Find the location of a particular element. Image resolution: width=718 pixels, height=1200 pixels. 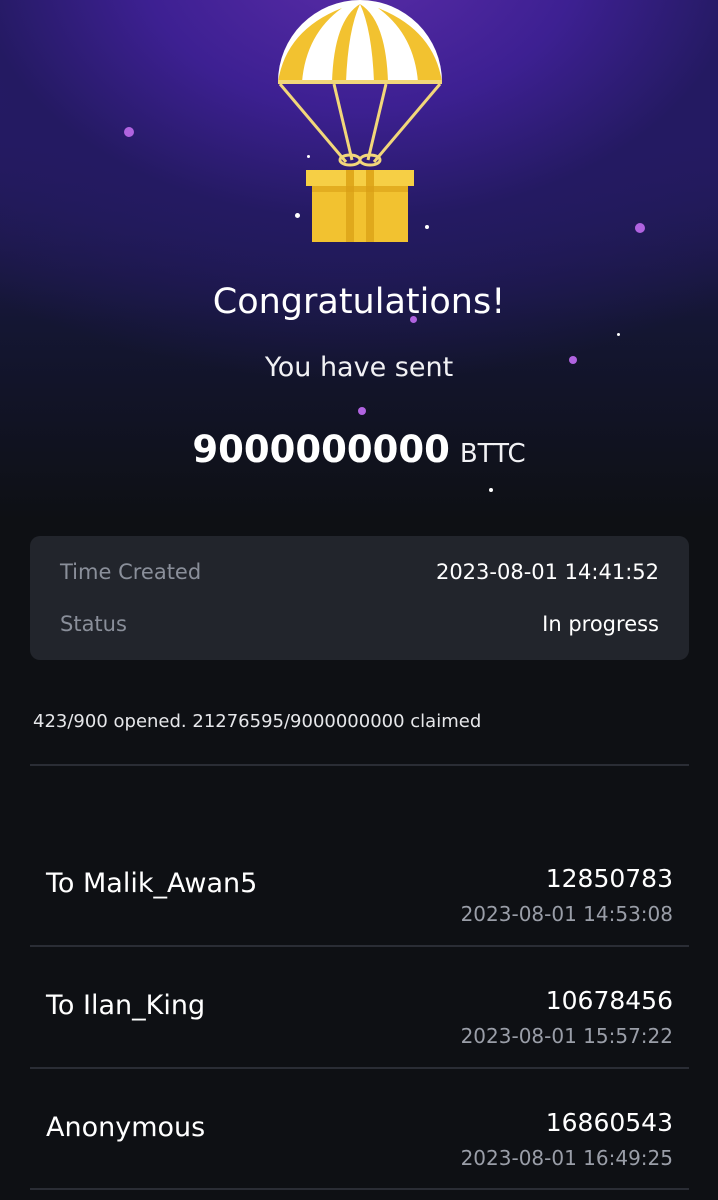

time-created-label: Time Created is located at coordinates (131, 572).